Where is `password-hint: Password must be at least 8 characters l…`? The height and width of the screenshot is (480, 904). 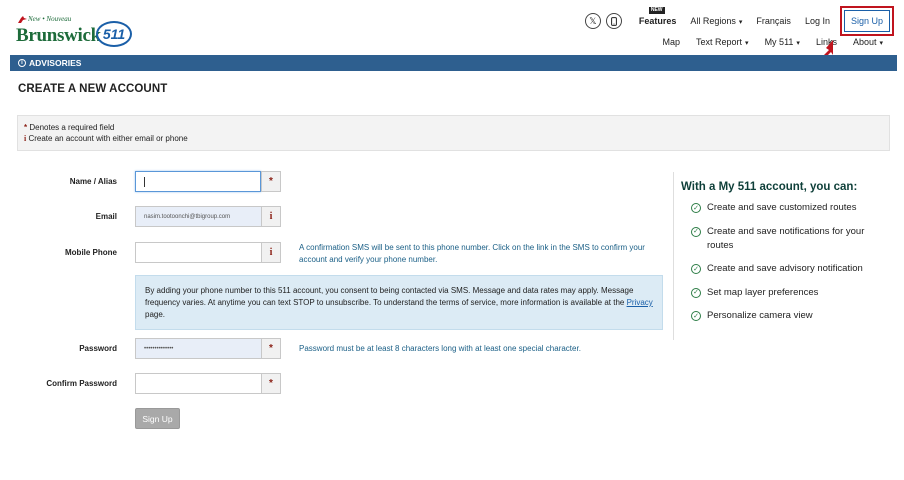
password-hint: Password must be at least 8 characters l… is located at coordinates (440, 348).